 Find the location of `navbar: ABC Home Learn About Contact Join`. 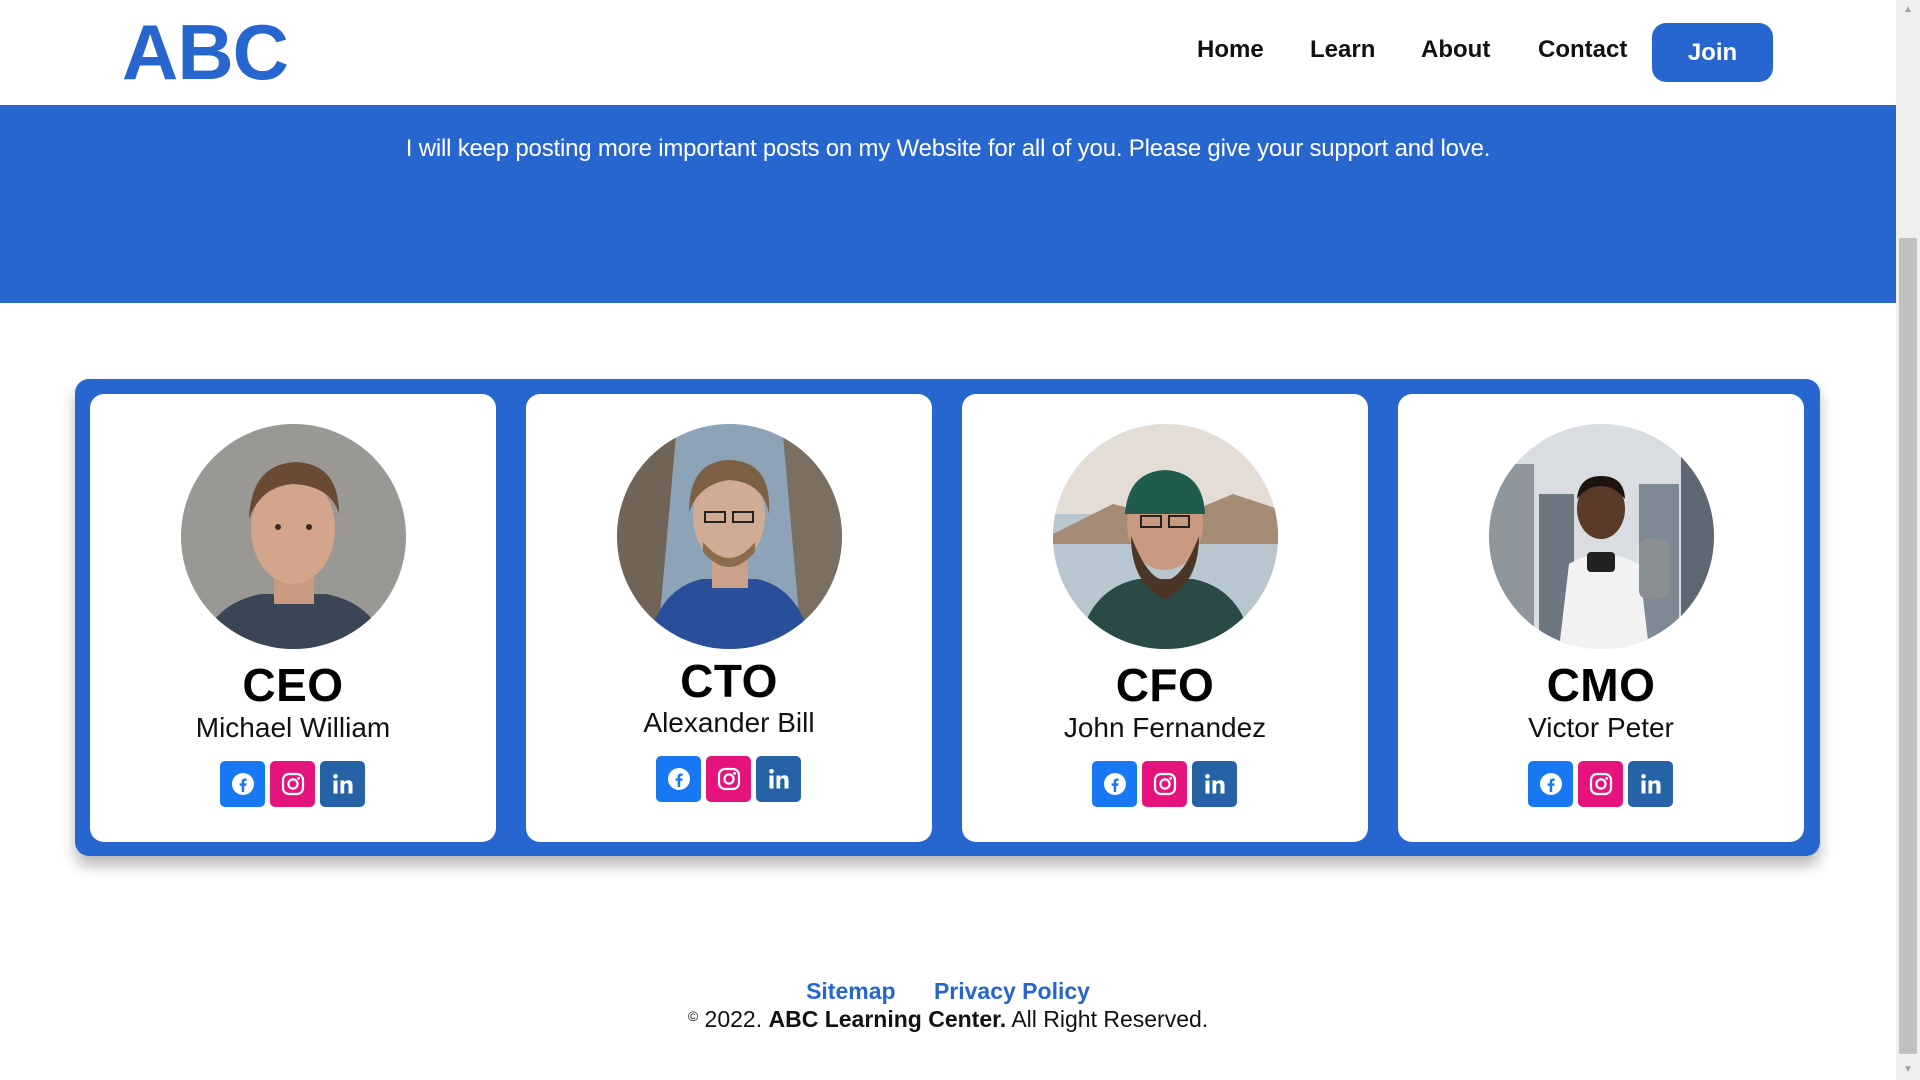

navbar: ABC Home Learn About Contact Join is located at coordinates (948, 52).